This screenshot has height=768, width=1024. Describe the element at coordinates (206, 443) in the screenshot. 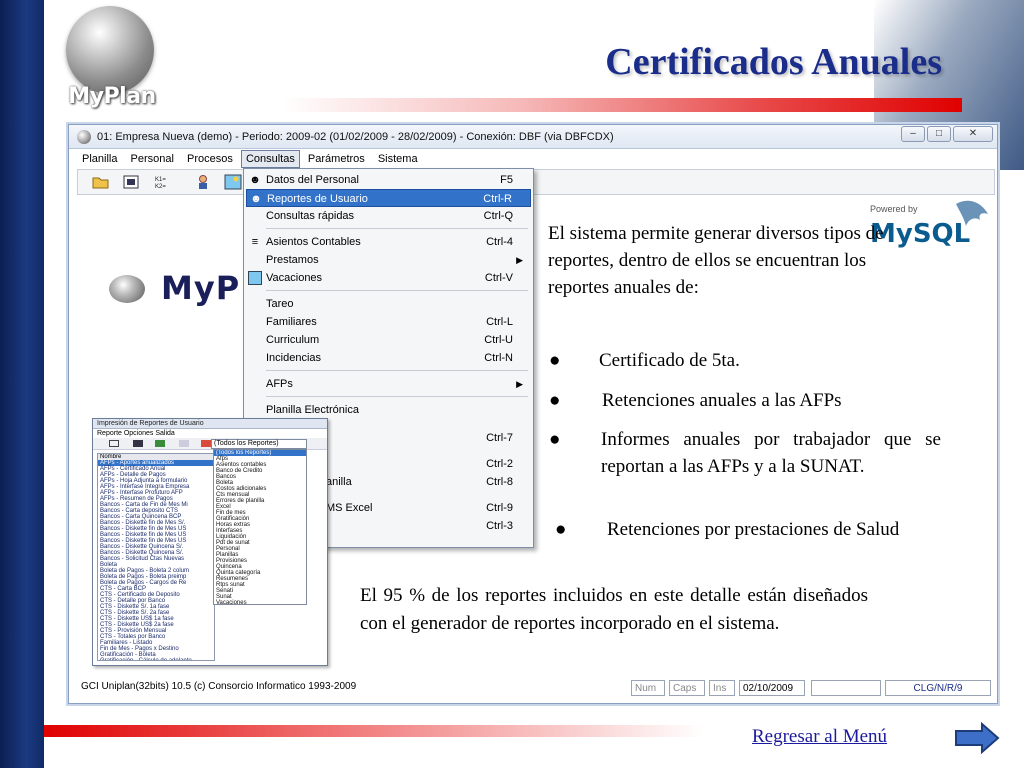

I see `exit-icon` at that location.